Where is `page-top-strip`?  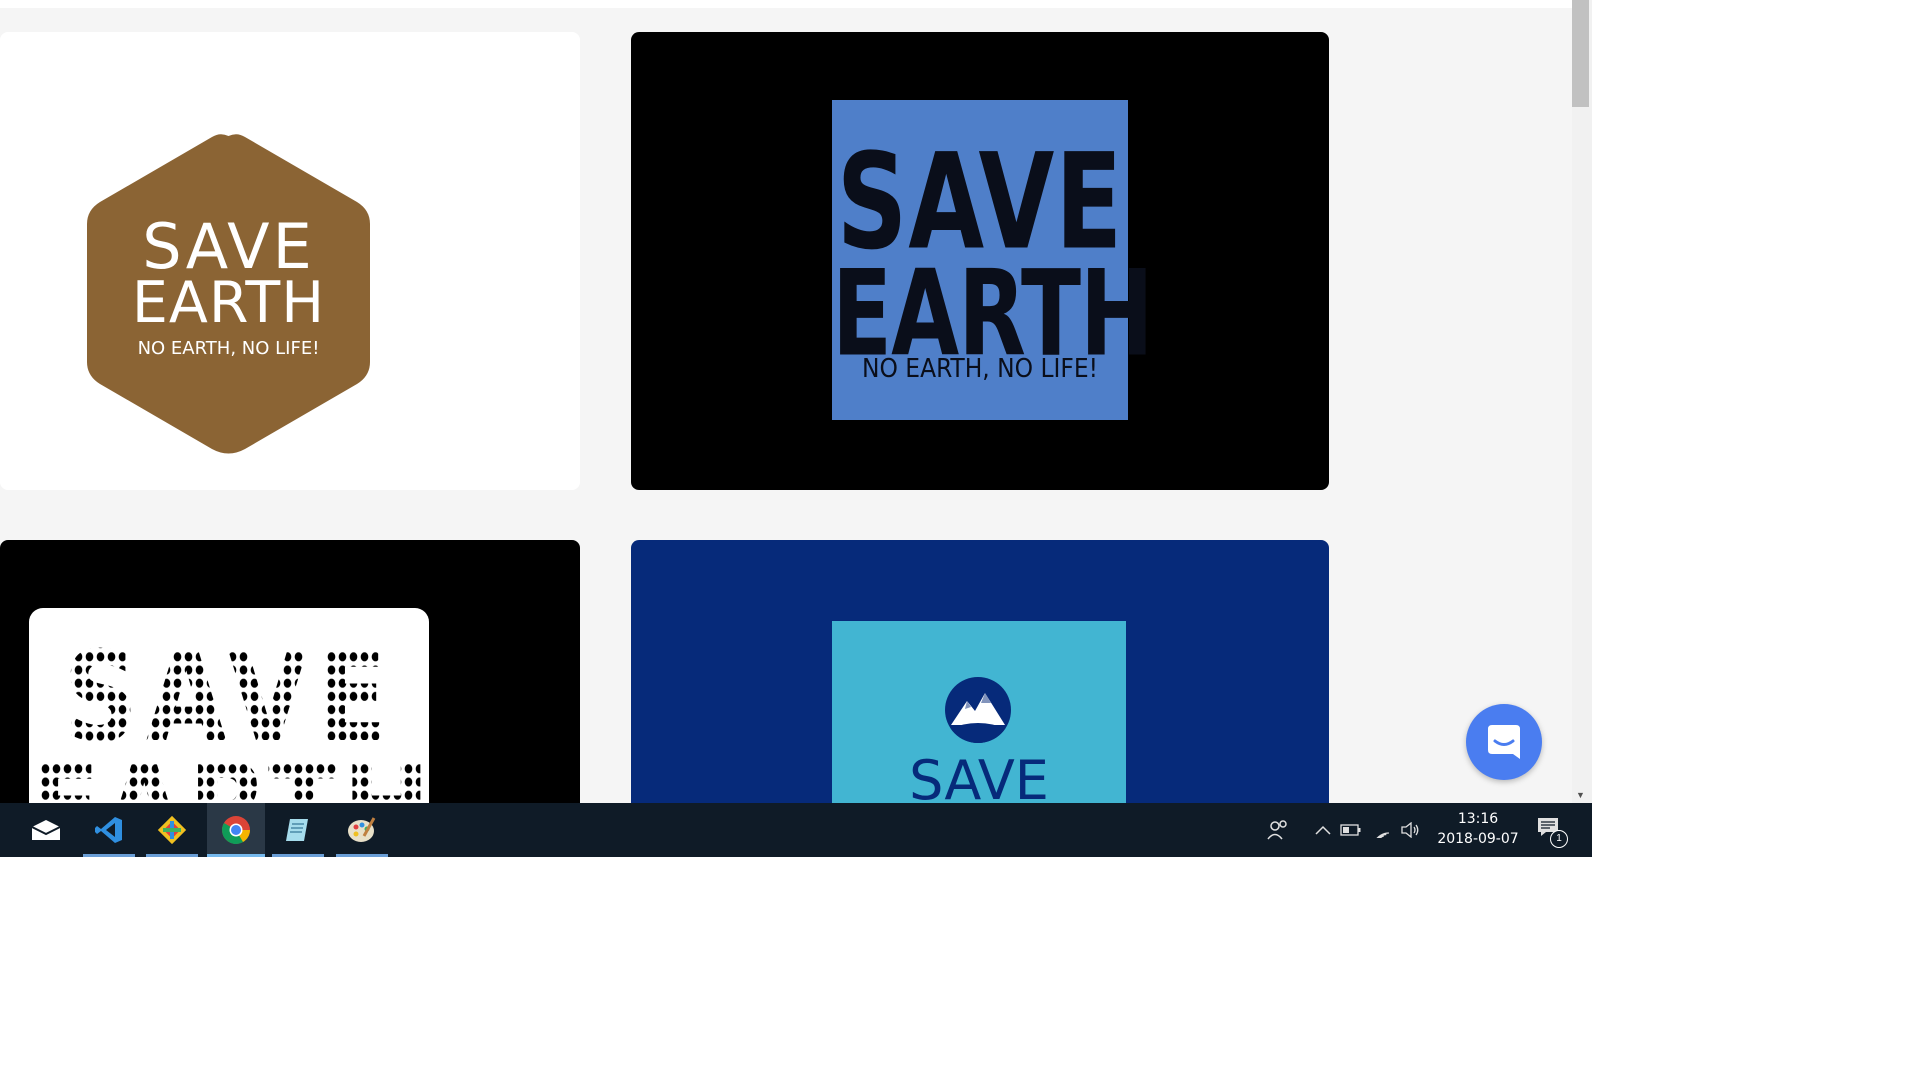
page-top-strip is located at coordinates (786, 4).